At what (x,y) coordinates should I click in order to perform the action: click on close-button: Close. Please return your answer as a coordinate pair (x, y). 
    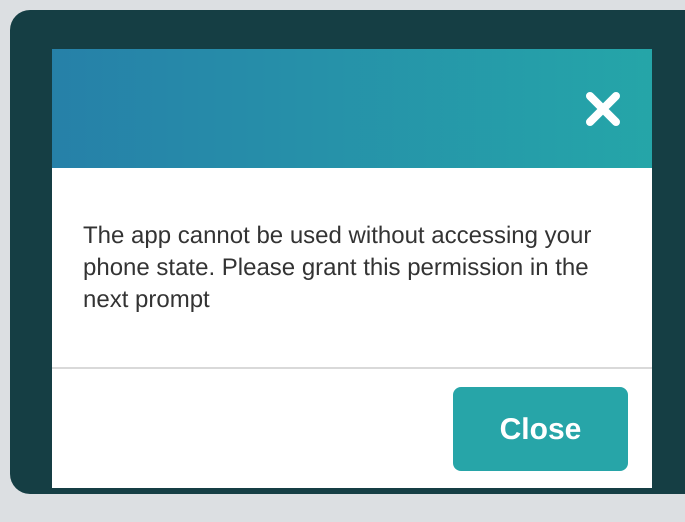
    Looking at the image, I should click on (540, 429).